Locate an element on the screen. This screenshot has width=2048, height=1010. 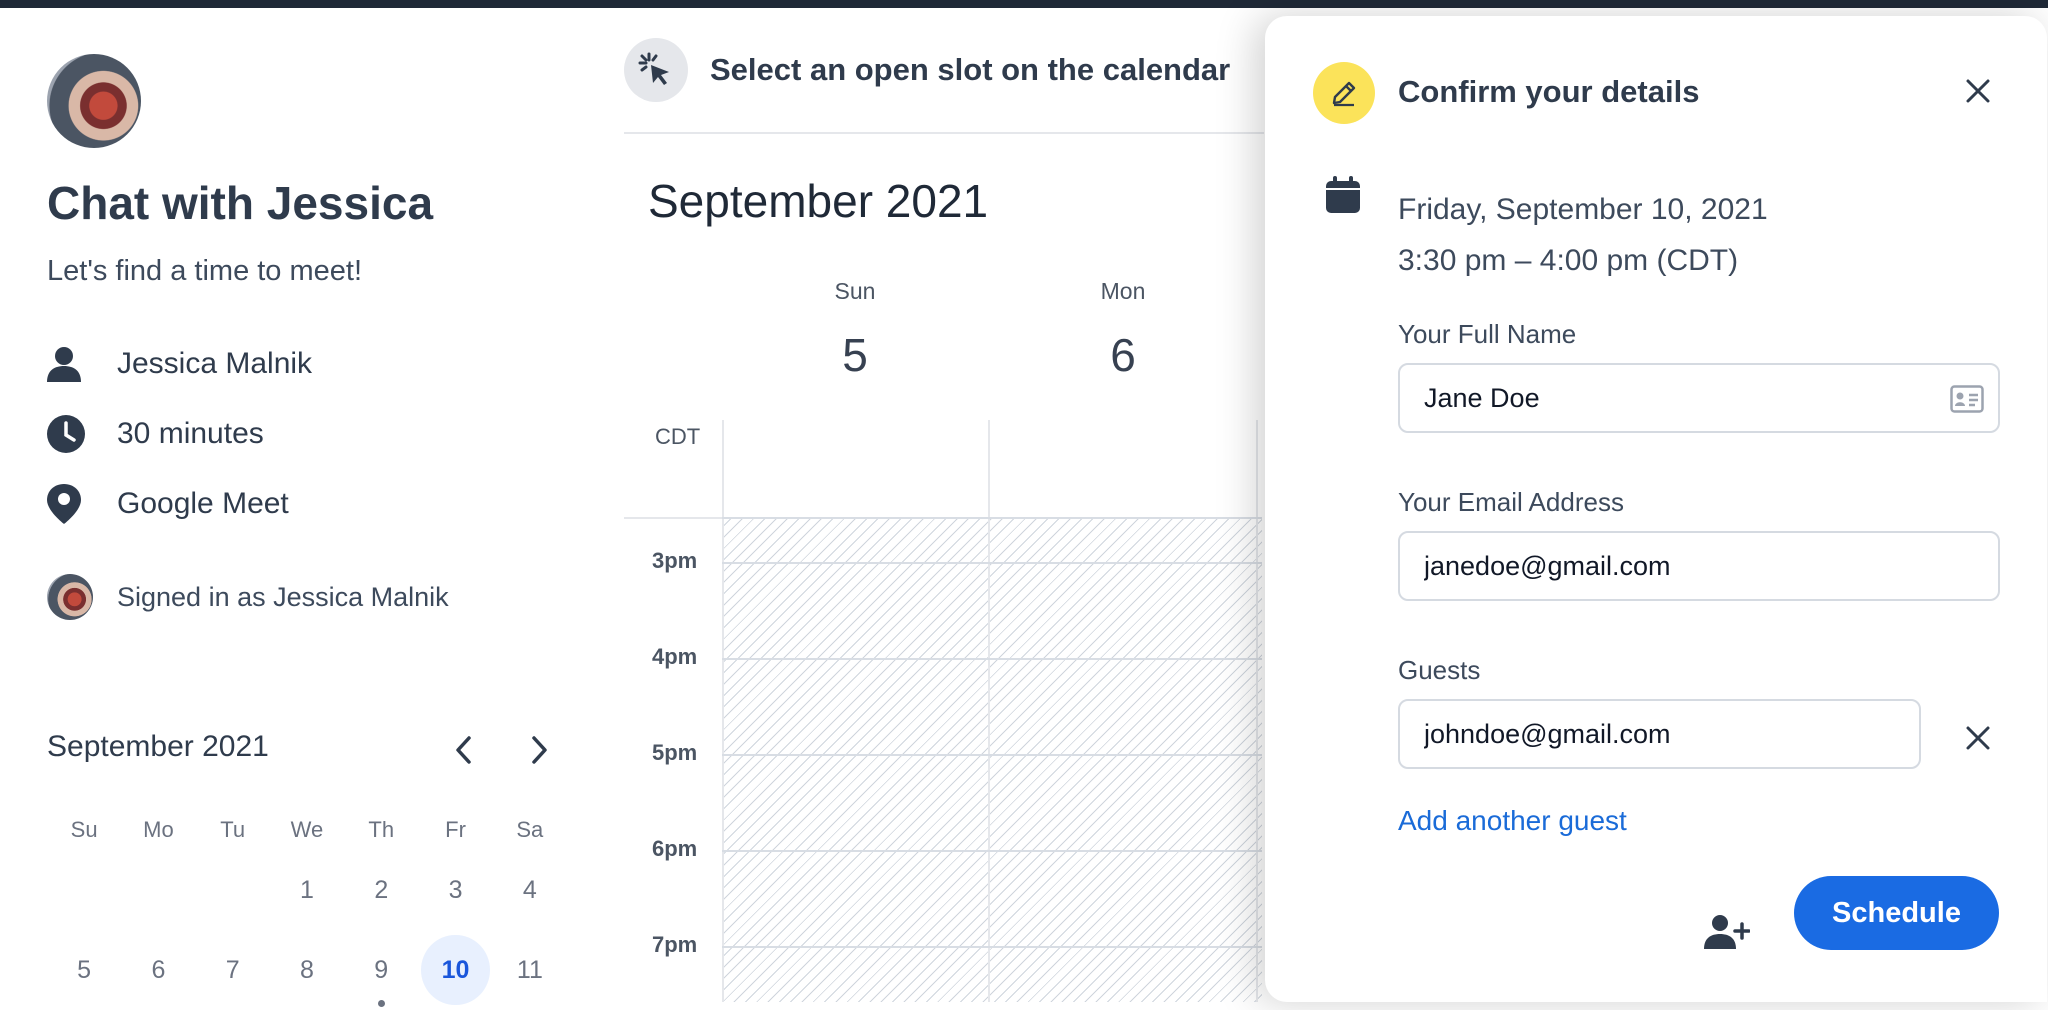
day-number-mon: 6 is located at coordinates (1123, 355).